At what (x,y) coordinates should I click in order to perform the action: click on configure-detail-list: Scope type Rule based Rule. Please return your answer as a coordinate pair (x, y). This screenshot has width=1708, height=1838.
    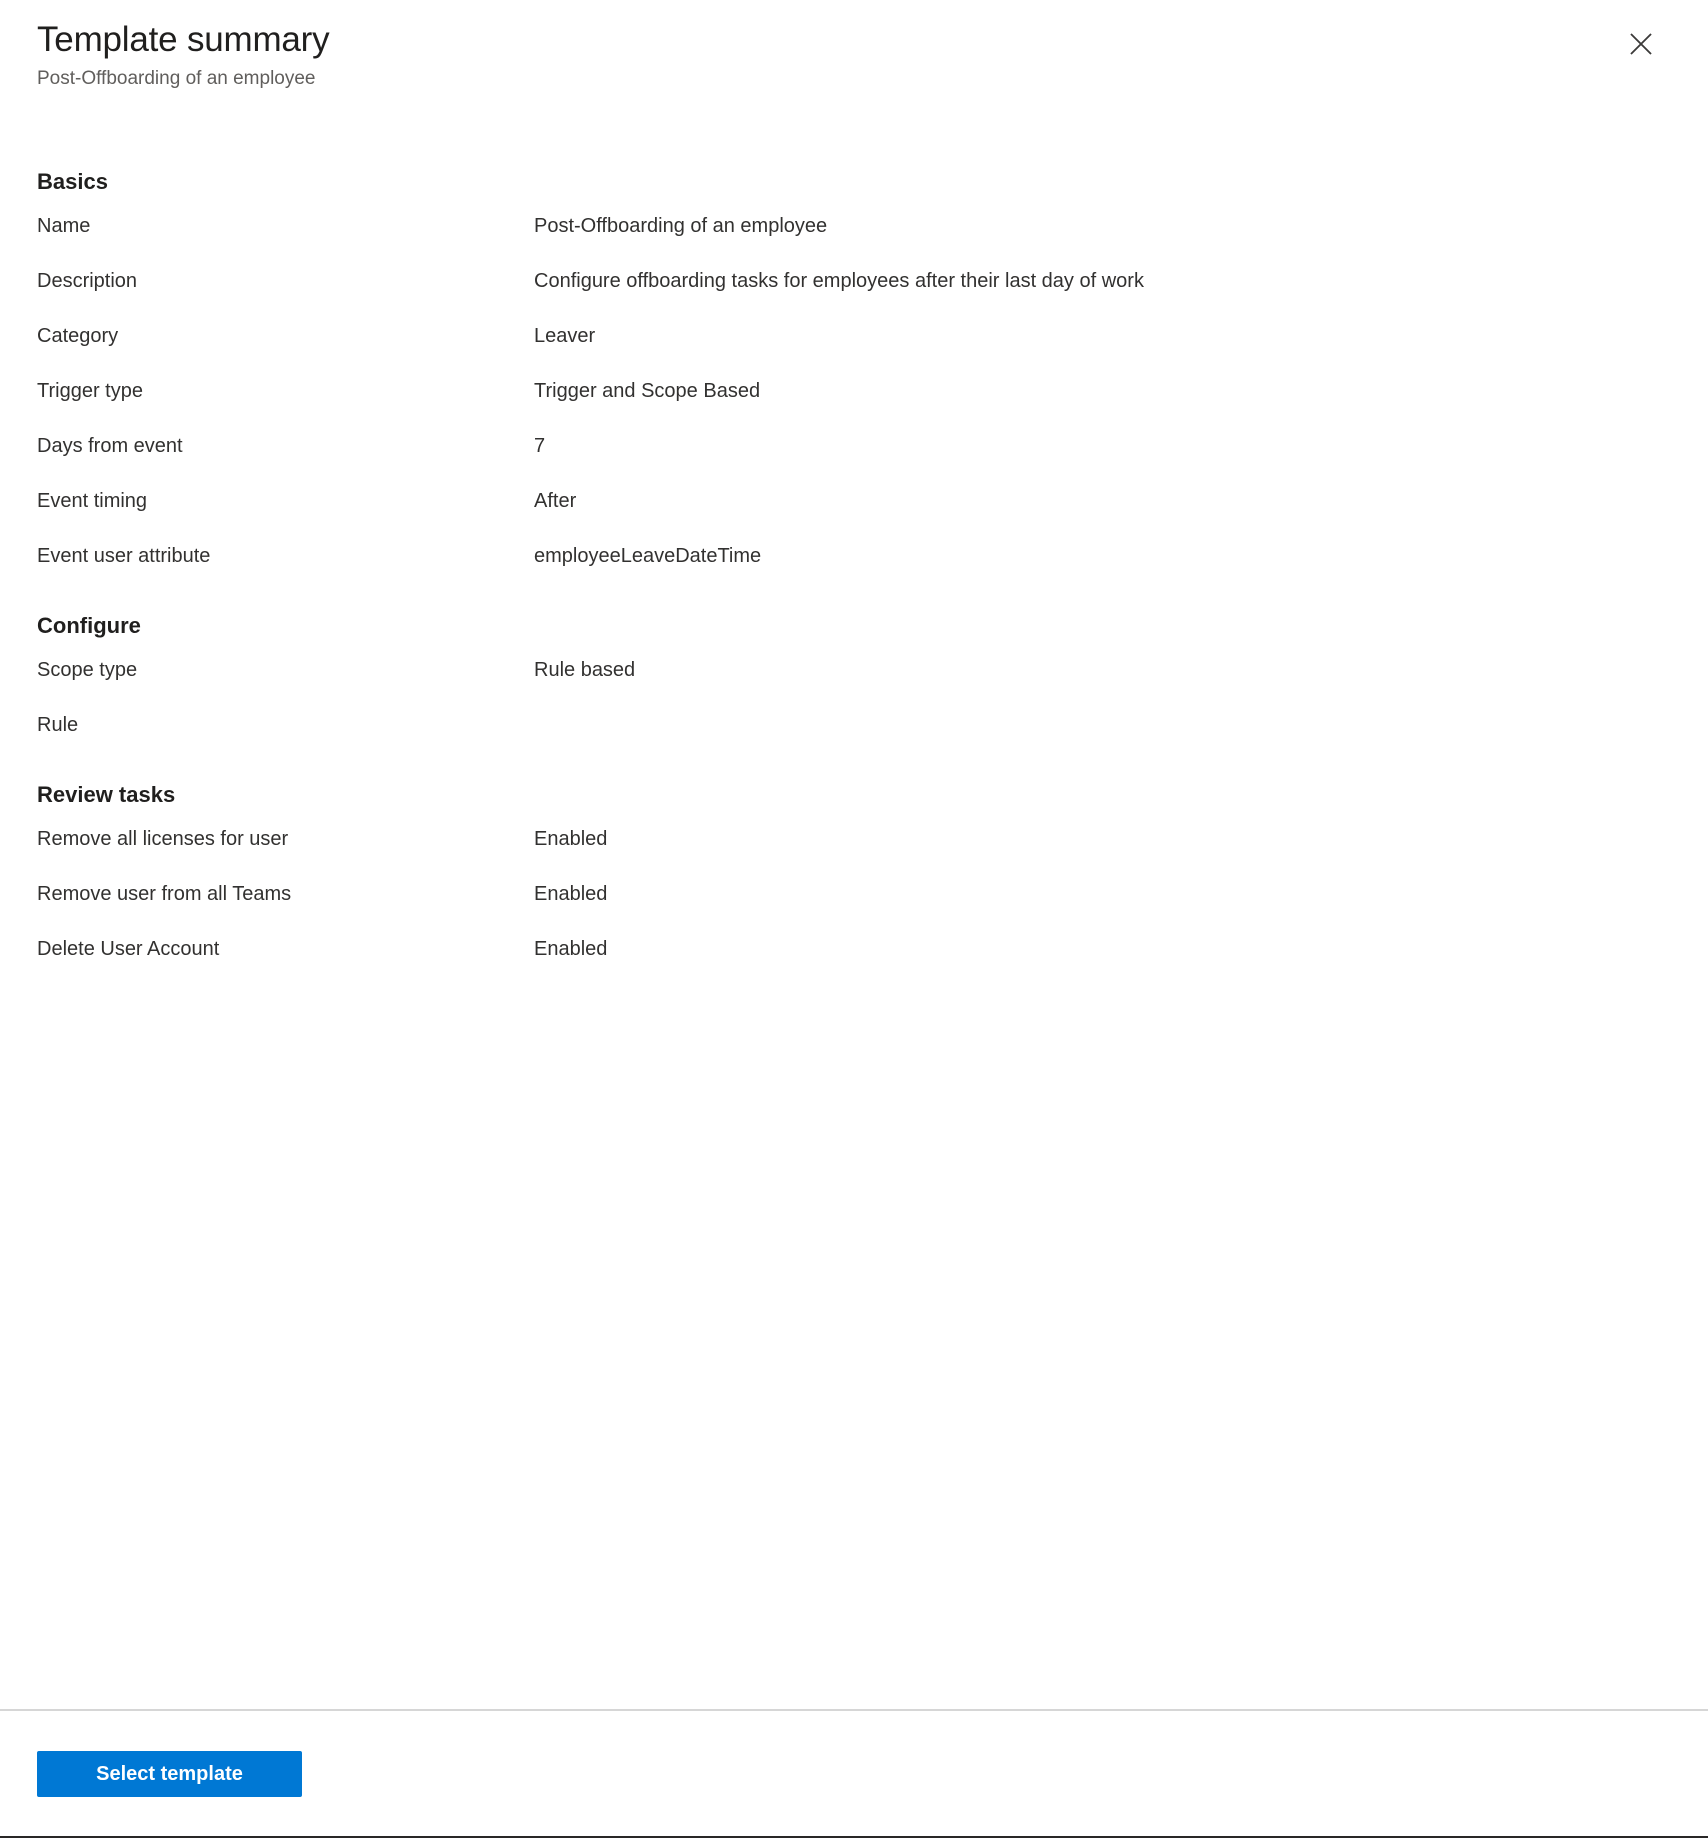
    Looking at the image, I should click on (854, 698).